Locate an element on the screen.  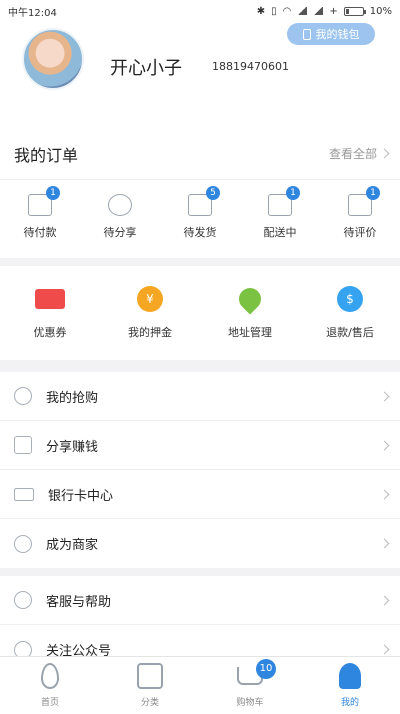
menu-item-bank-card: 银行卡中心 is located at coordinates (200, 494).